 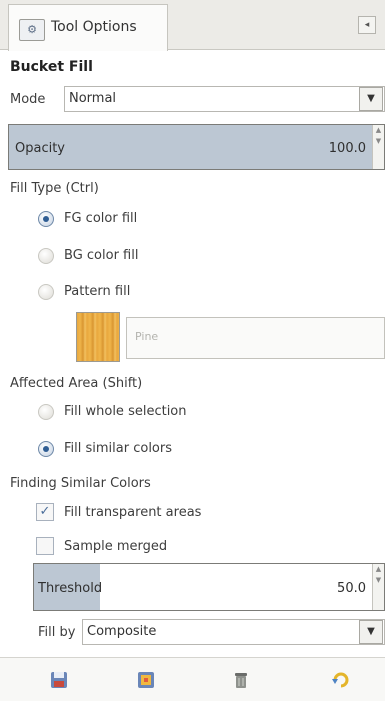 I want to click on bg-fill-radio, so click(x=46, y=256).